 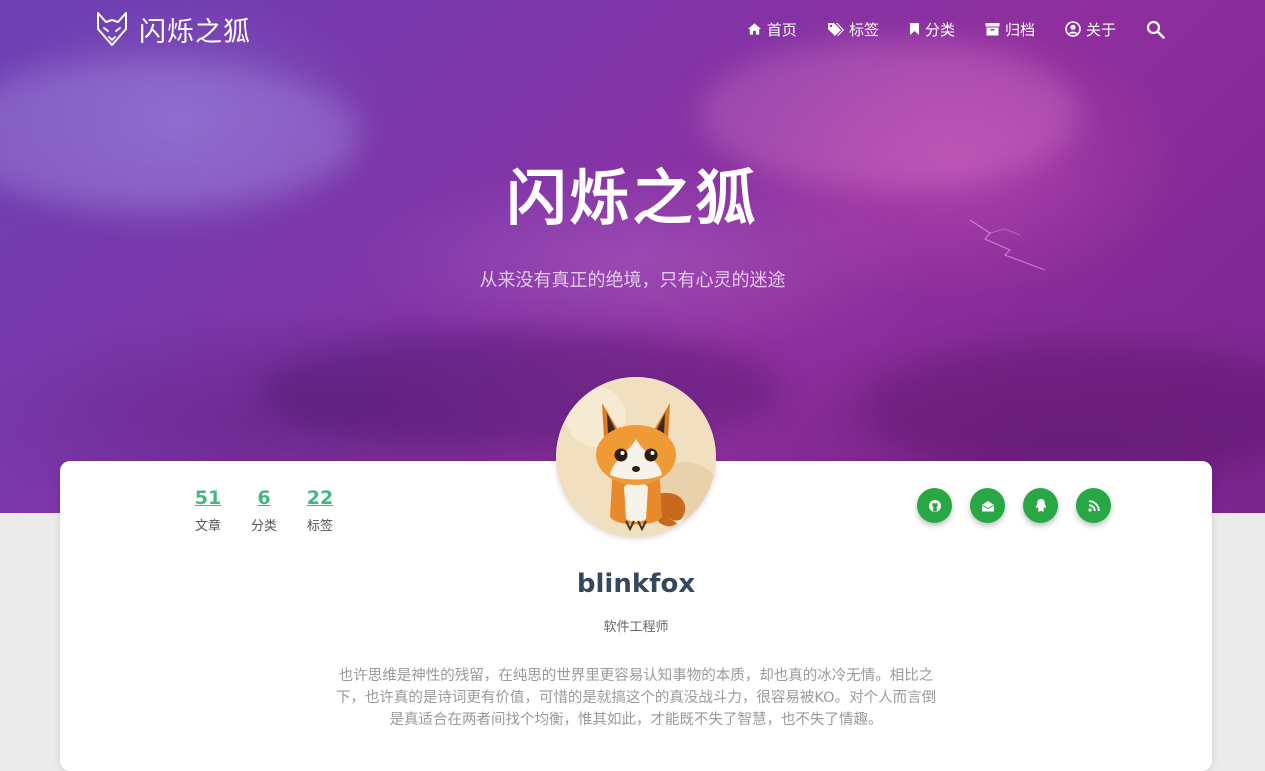 I want to click on hero-subtitle: 从来没有真正的绝境，只有心灵的迷途, so click(x=632, y=280).